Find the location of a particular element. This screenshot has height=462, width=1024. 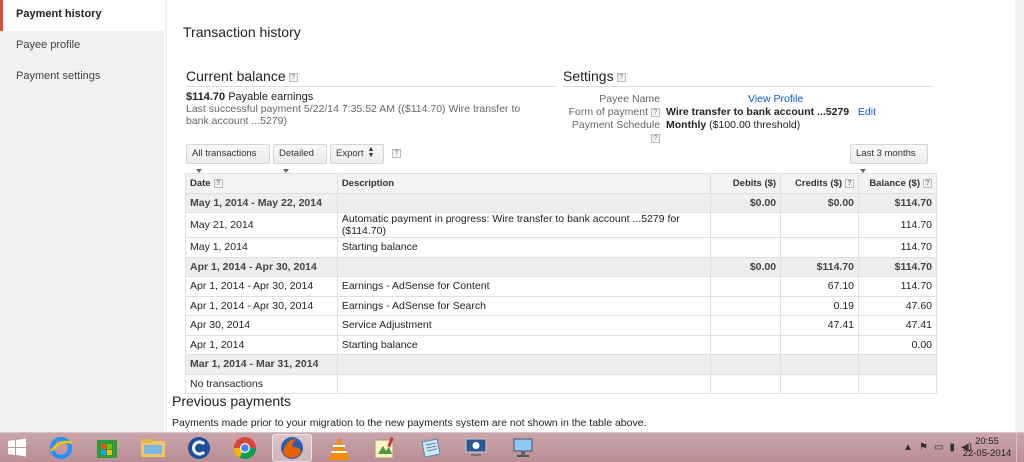

table-row: Apr 30, 2014 Service Adjustment 47.41 47.41 is located at coordinates (561, 325).